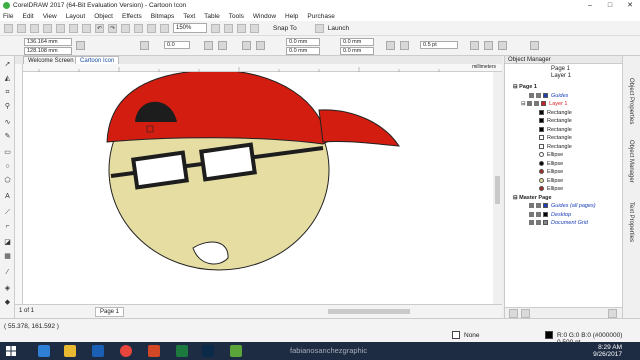 Image resolution: width=640 pixels, height=360 pixels. What do you see at coordinates (60, 28) in the screenshot?
I see `cut-icon` at bounding box center [60, 28].